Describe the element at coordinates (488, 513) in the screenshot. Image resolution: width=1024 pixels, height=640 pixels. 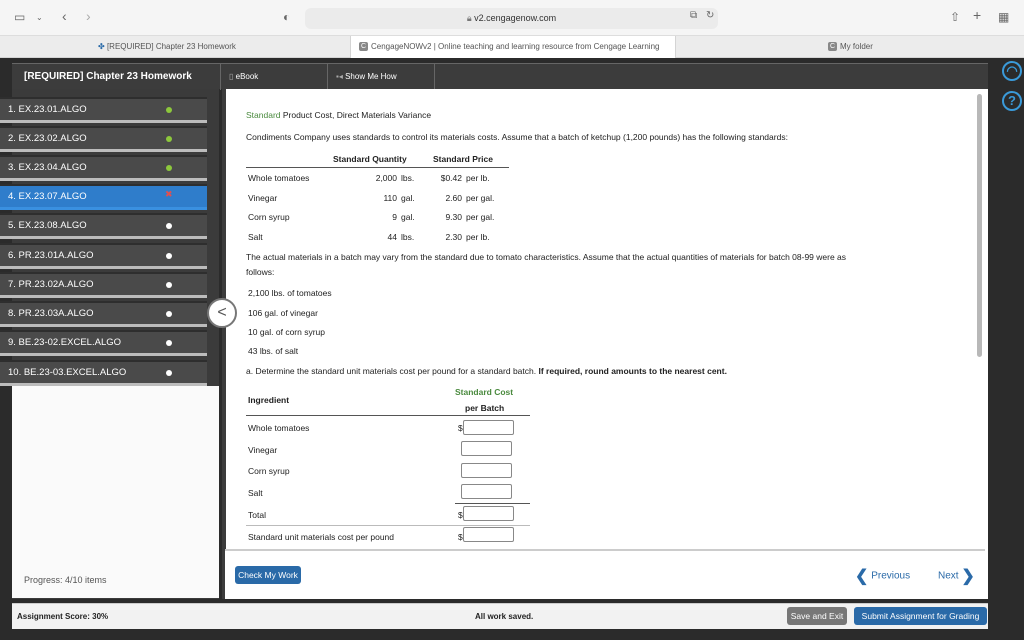
I see `total-cost-input` at that location.